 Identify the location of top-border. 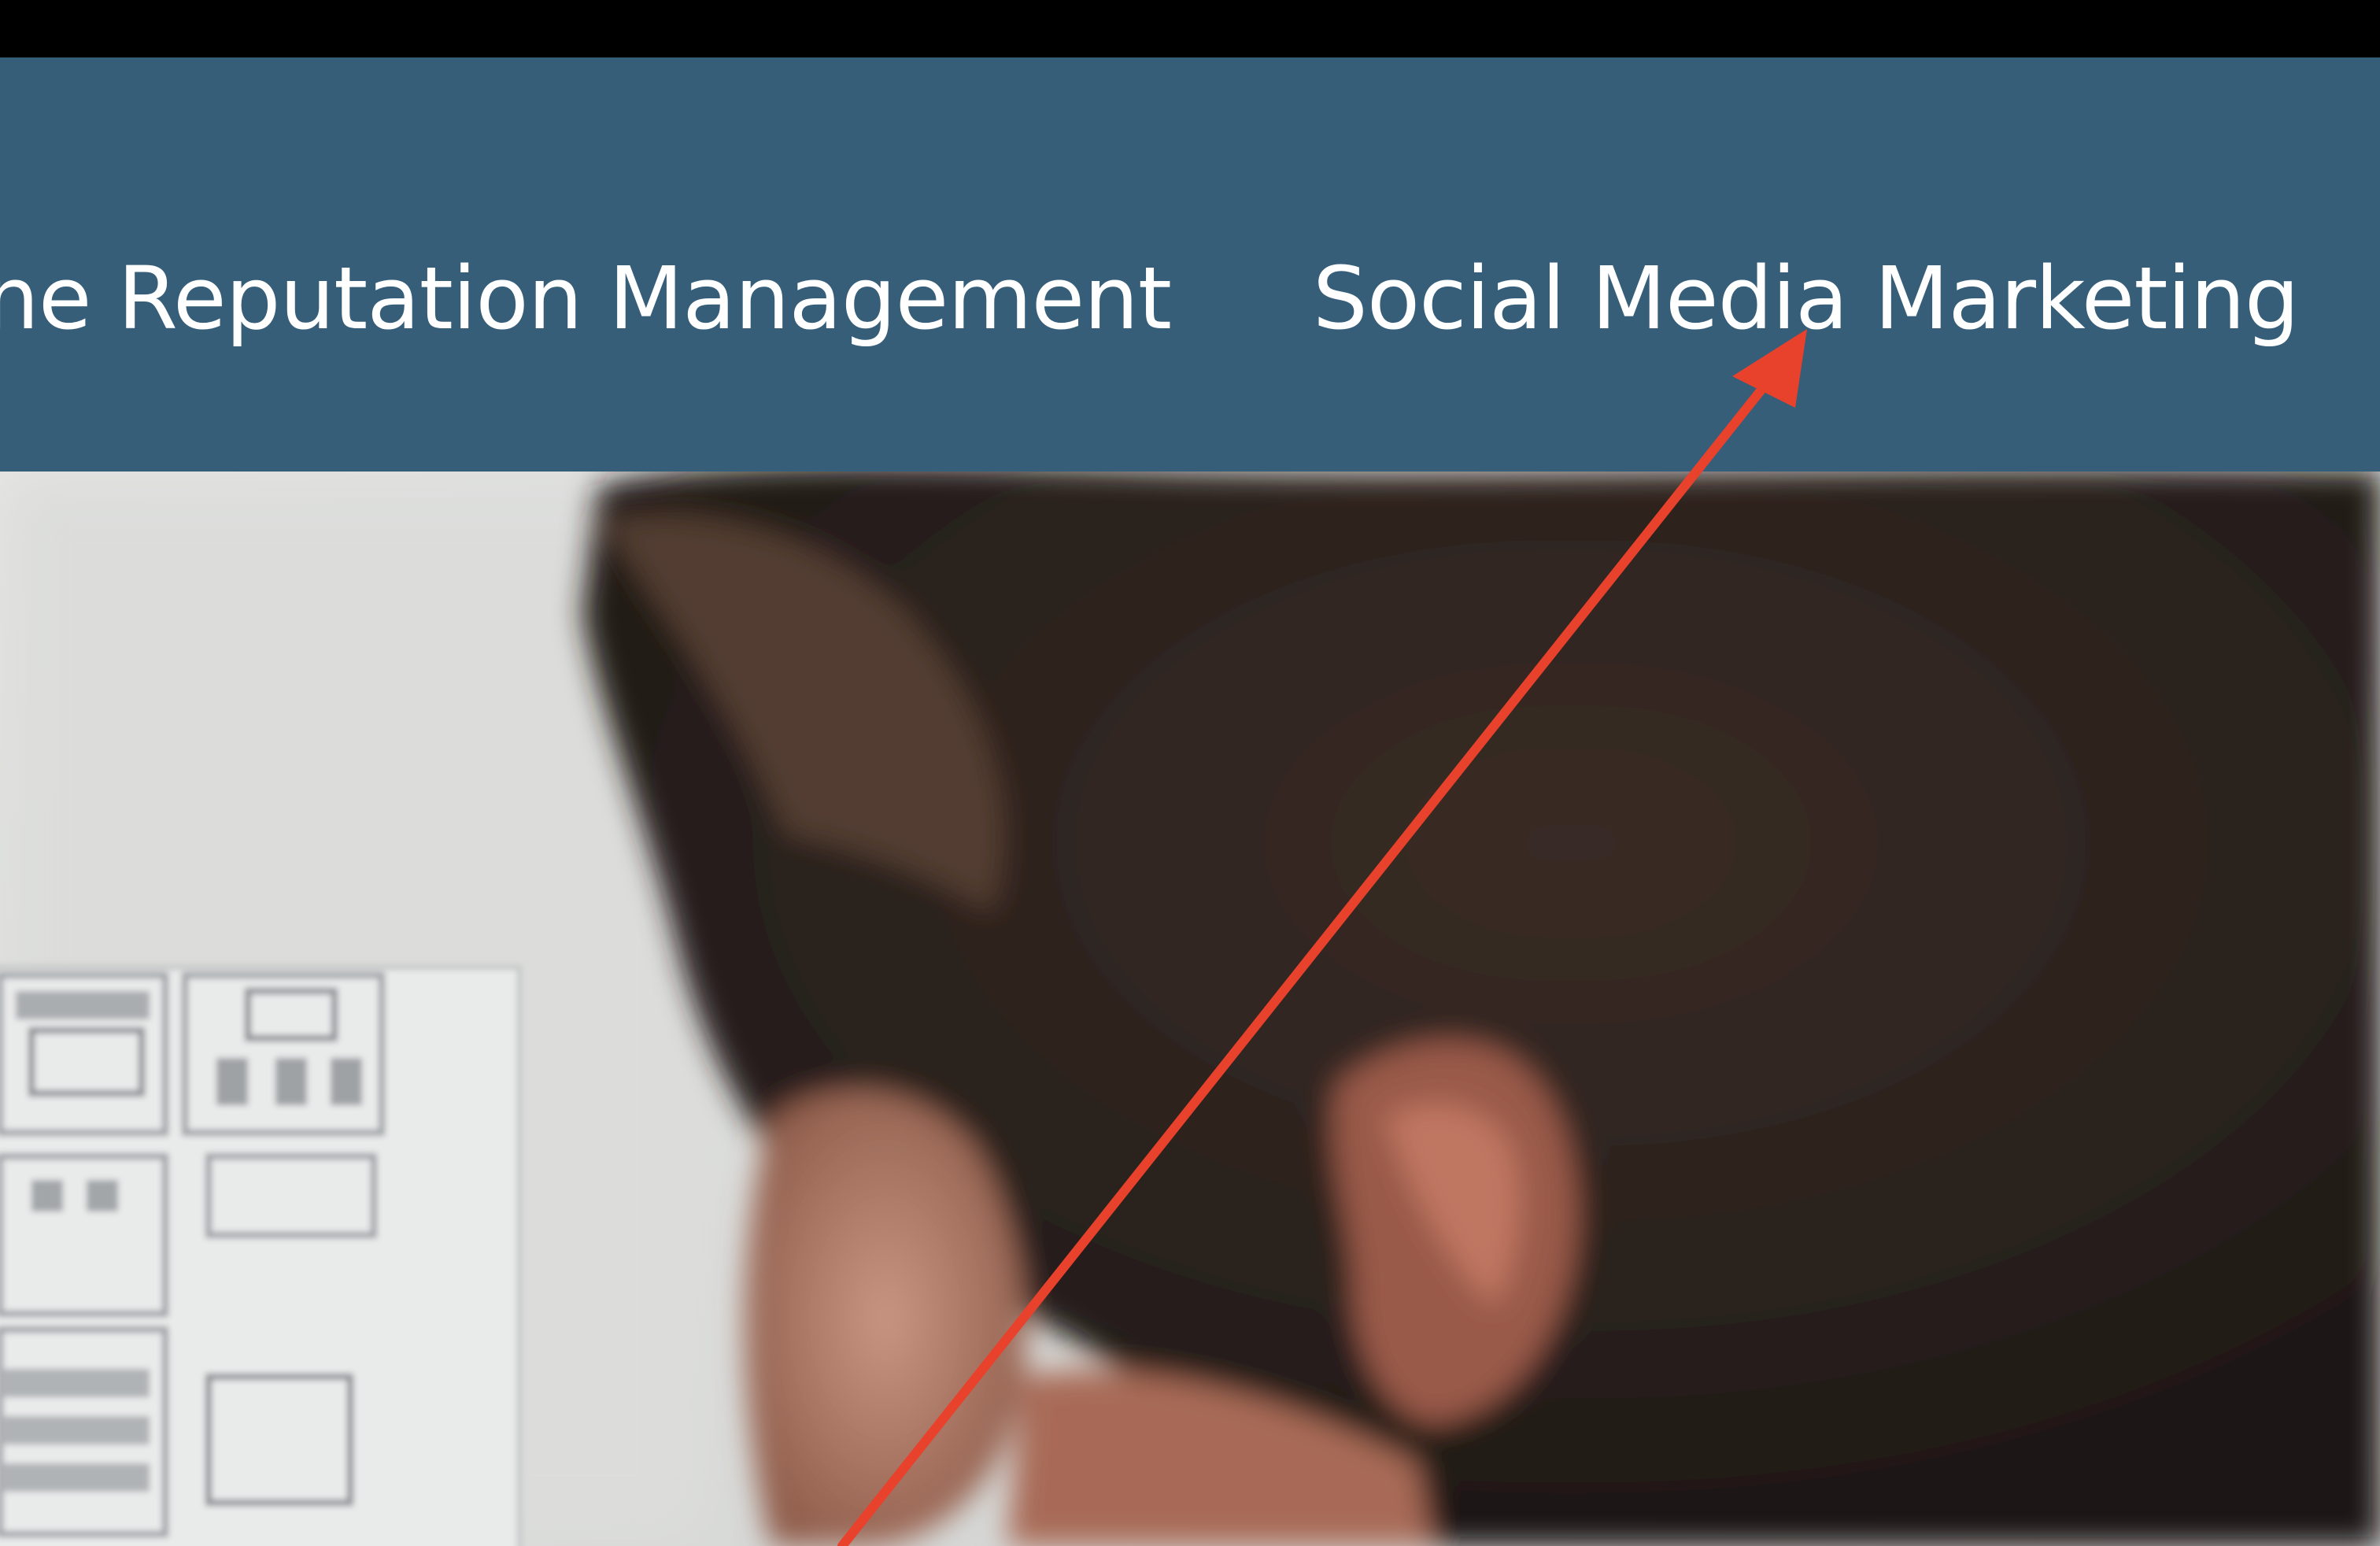
(1190, 28).